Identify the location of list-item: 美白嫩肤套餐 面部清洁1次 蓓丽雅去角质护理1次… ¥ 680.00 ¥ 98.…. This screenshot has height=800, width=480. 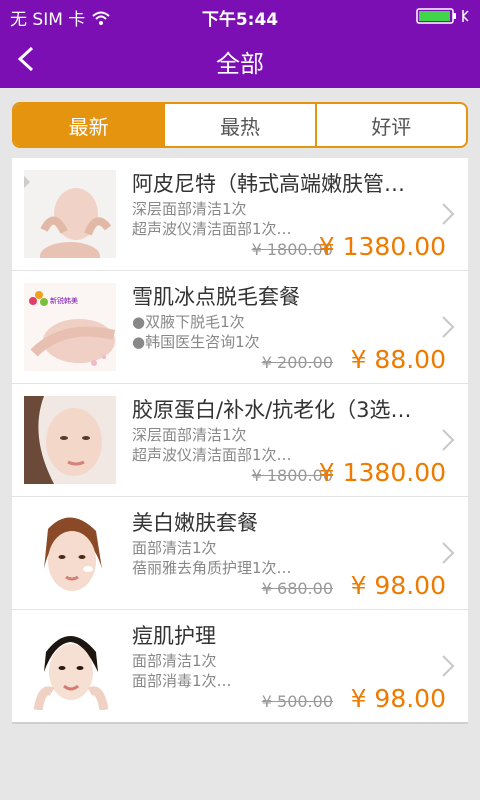
(240, 553).